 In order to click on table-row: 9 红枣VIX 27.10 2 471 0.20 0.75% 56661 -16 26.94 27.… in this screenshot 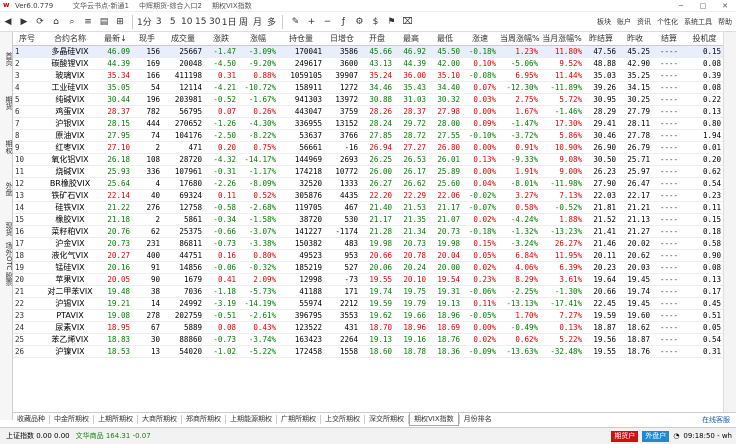, I will do `click(368, 147)`.